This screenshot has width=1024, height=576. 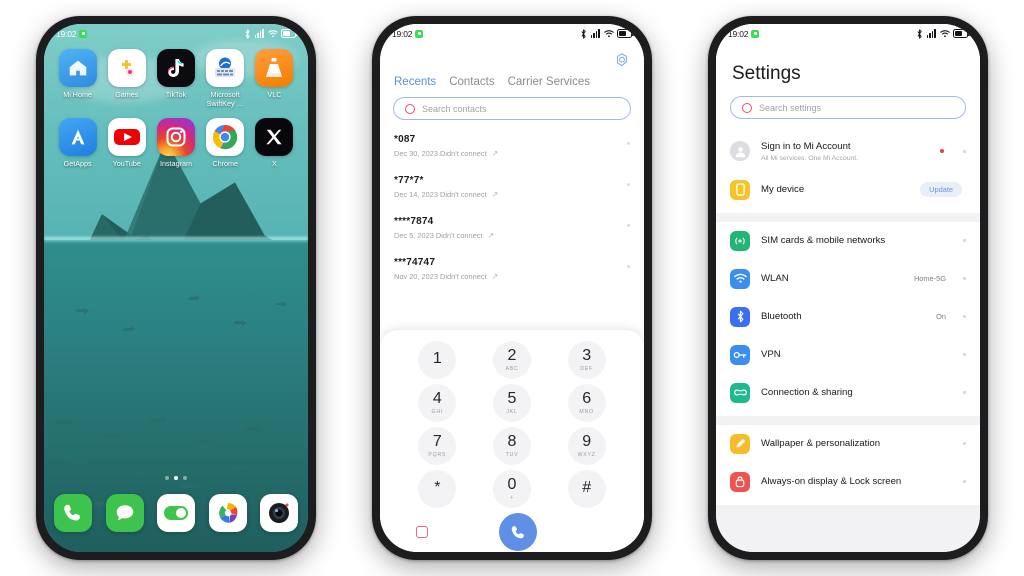 What do you see at coordinates (587, 369) in the screenshot?
I see `key-letters: DEF` at bounding box center [587, 369].